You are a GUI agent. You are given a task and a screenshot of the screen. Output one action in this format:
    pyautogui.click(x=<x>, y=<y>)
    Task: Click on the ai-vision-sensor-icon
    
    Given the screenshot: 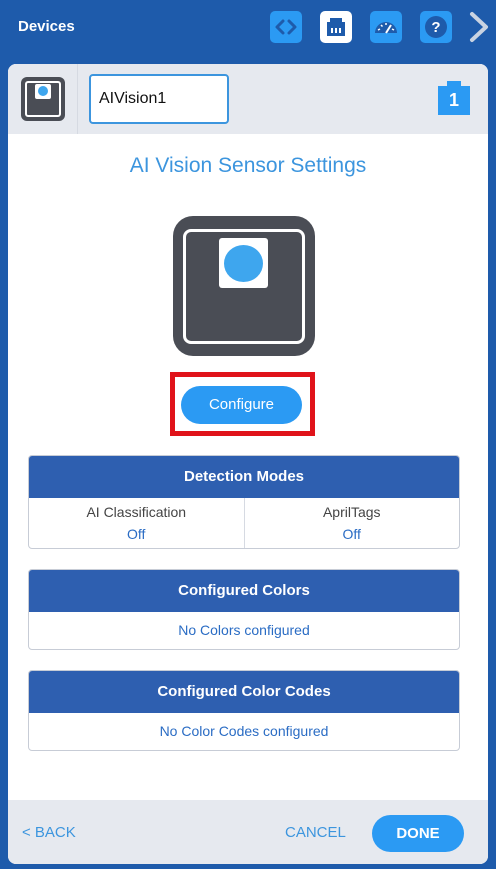 What is the action you would take?
    pyautogui.click(x=43, y=99)
    